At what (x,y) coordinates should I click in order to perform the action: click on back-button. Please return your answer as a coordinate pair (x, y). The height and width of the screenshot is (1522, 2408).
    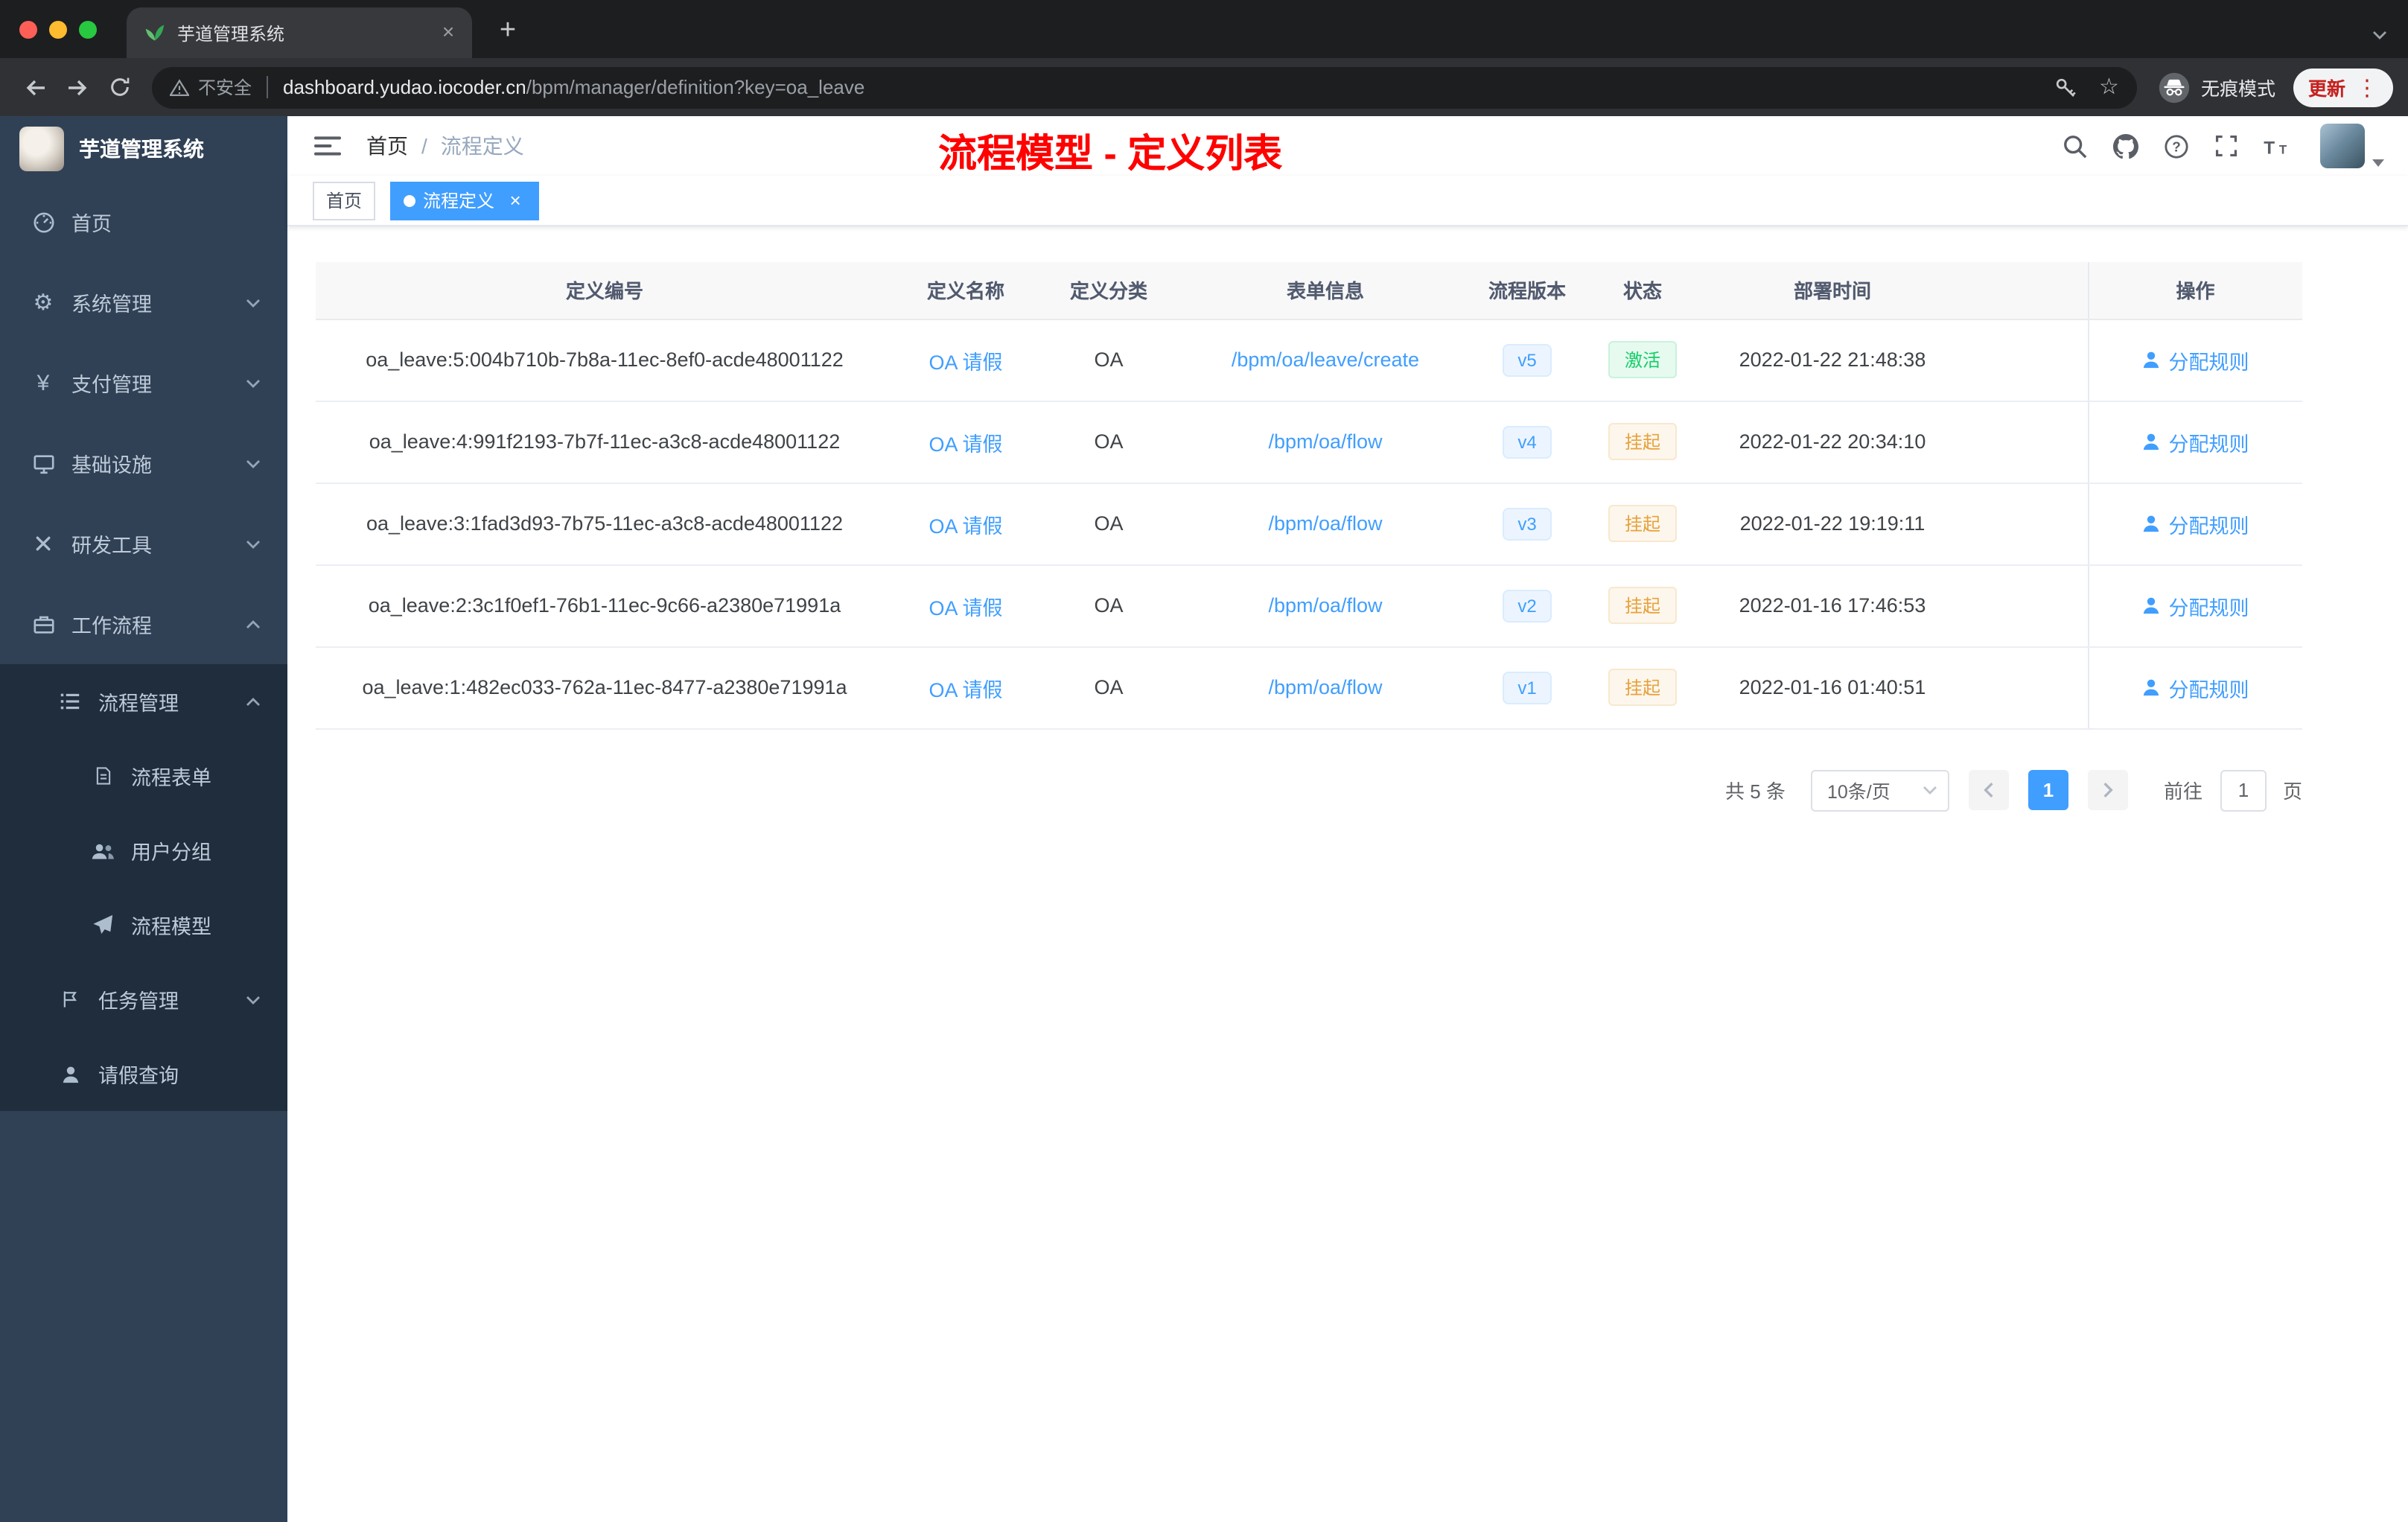
    Looking at the image, I should click on (36, 87).